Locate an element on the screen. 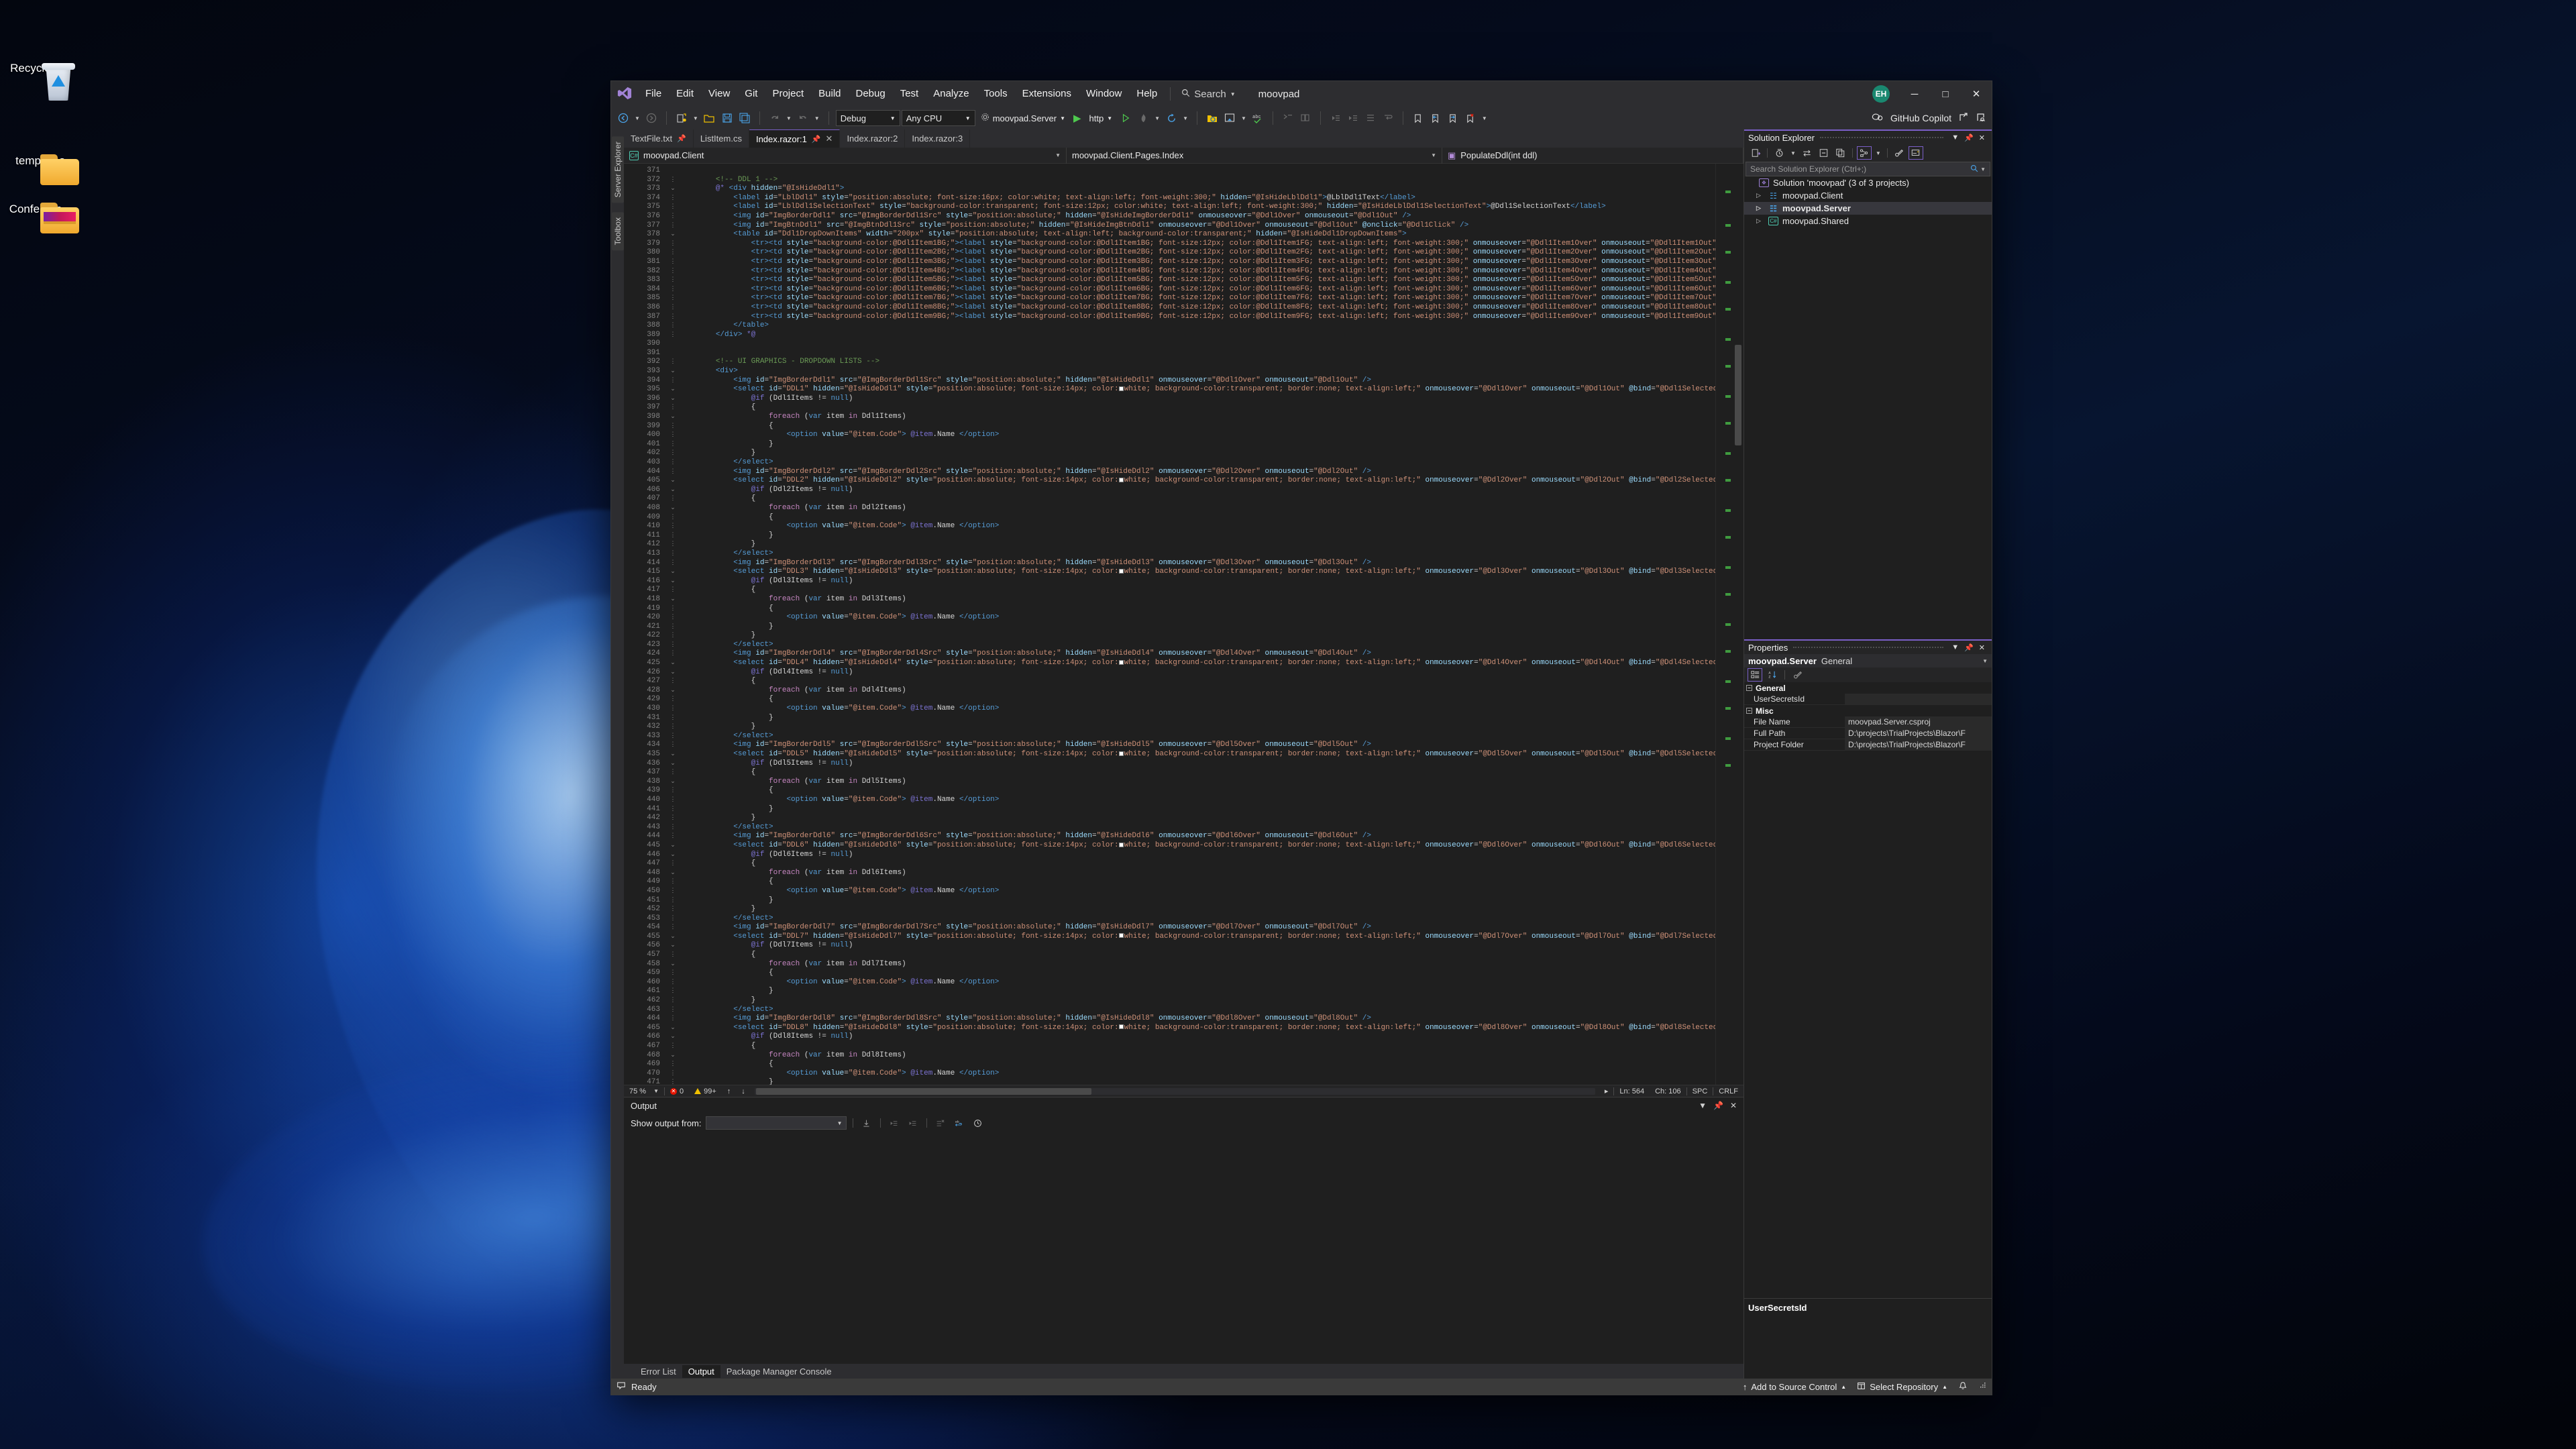  menu-item-analyze: Analyze is located at coordinates (951, 94).